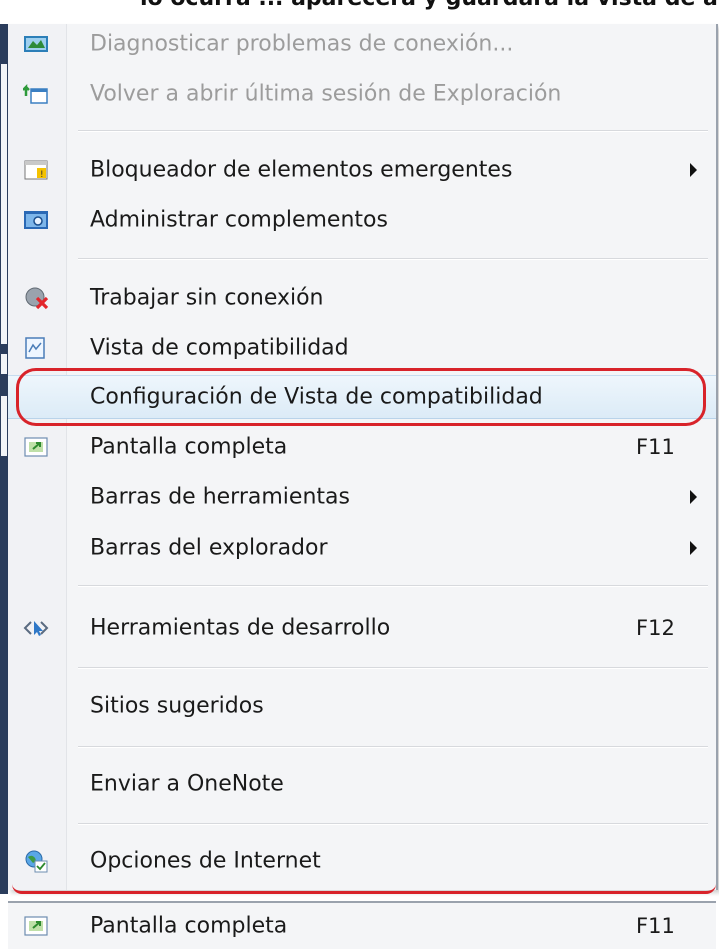 The image size is (719, 949). Describe the element at coordinates (187, 784) in the screenshot. I see `menu-item-label: Enviar a OneNote` at that location.